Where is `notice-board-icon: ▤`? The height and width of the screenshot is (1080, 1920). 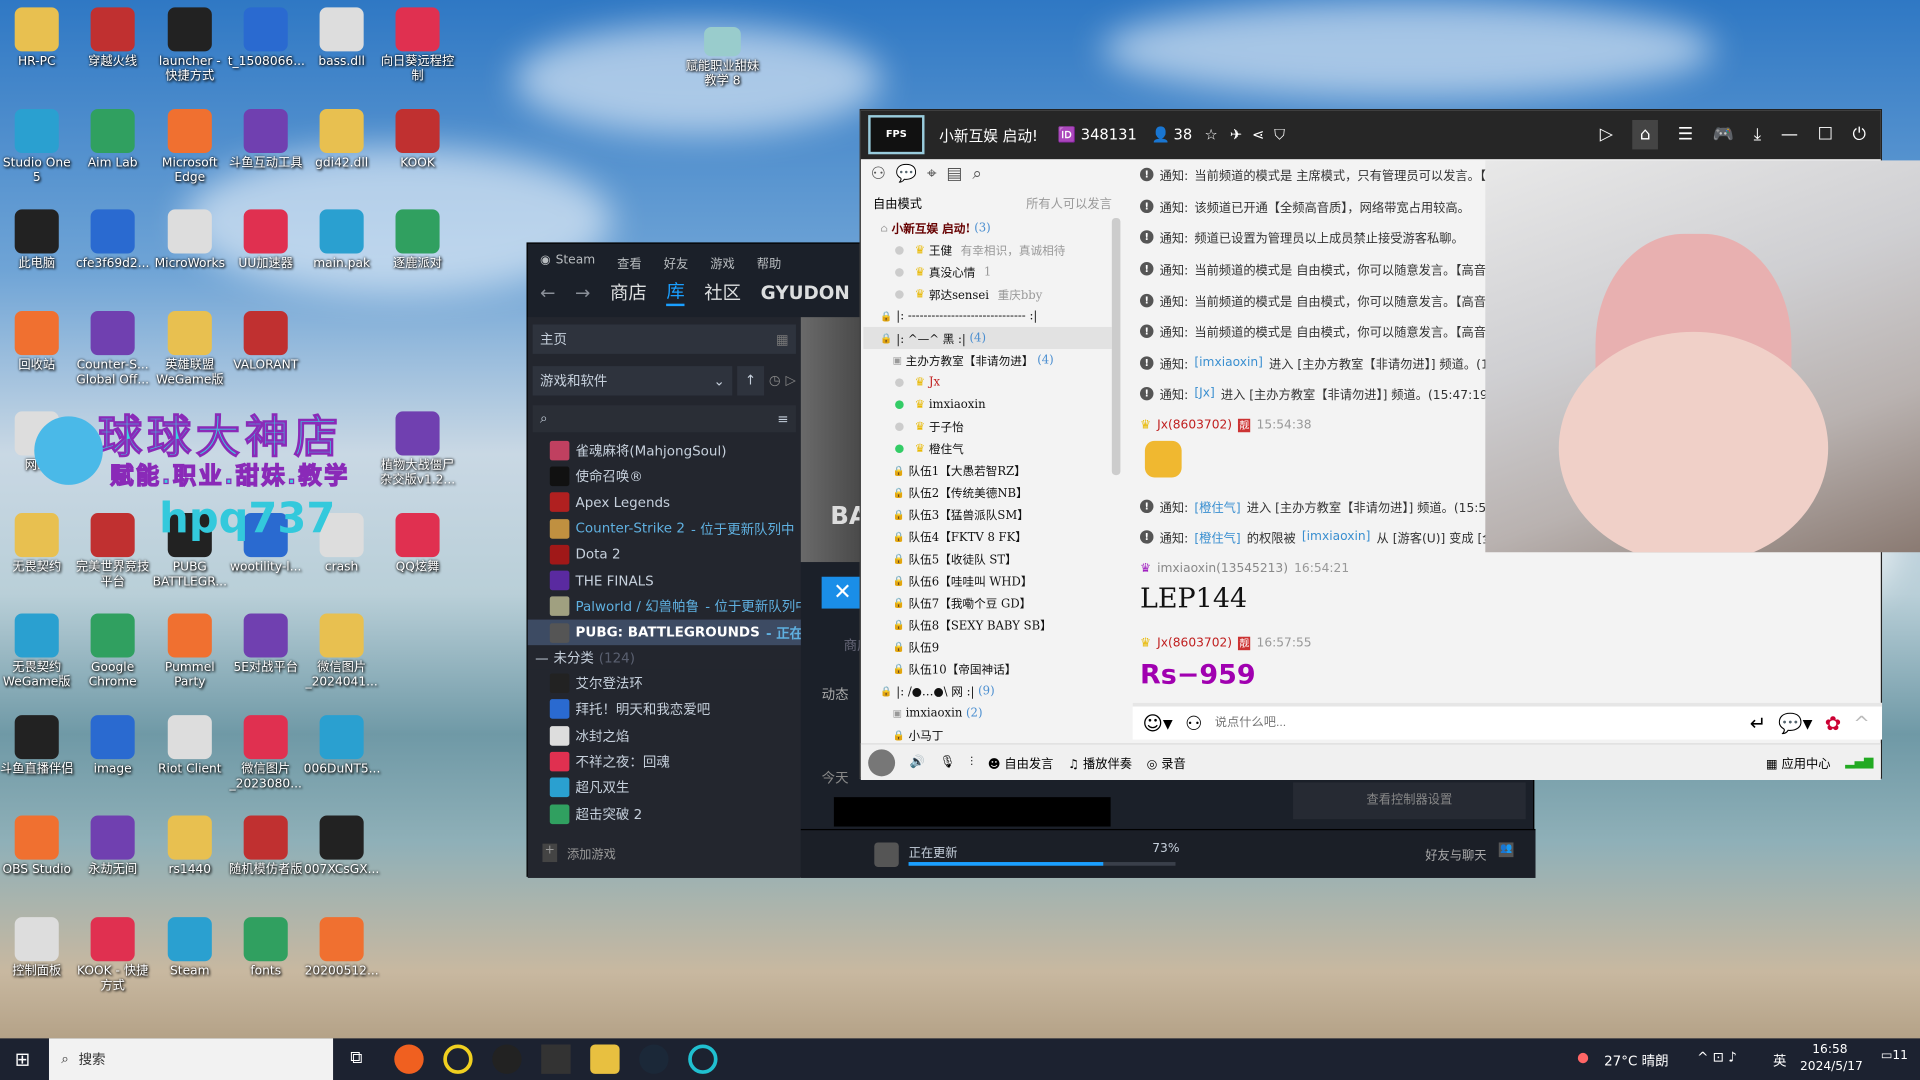
notice-board-icon: ▤ is located at coordinates (954, 174).